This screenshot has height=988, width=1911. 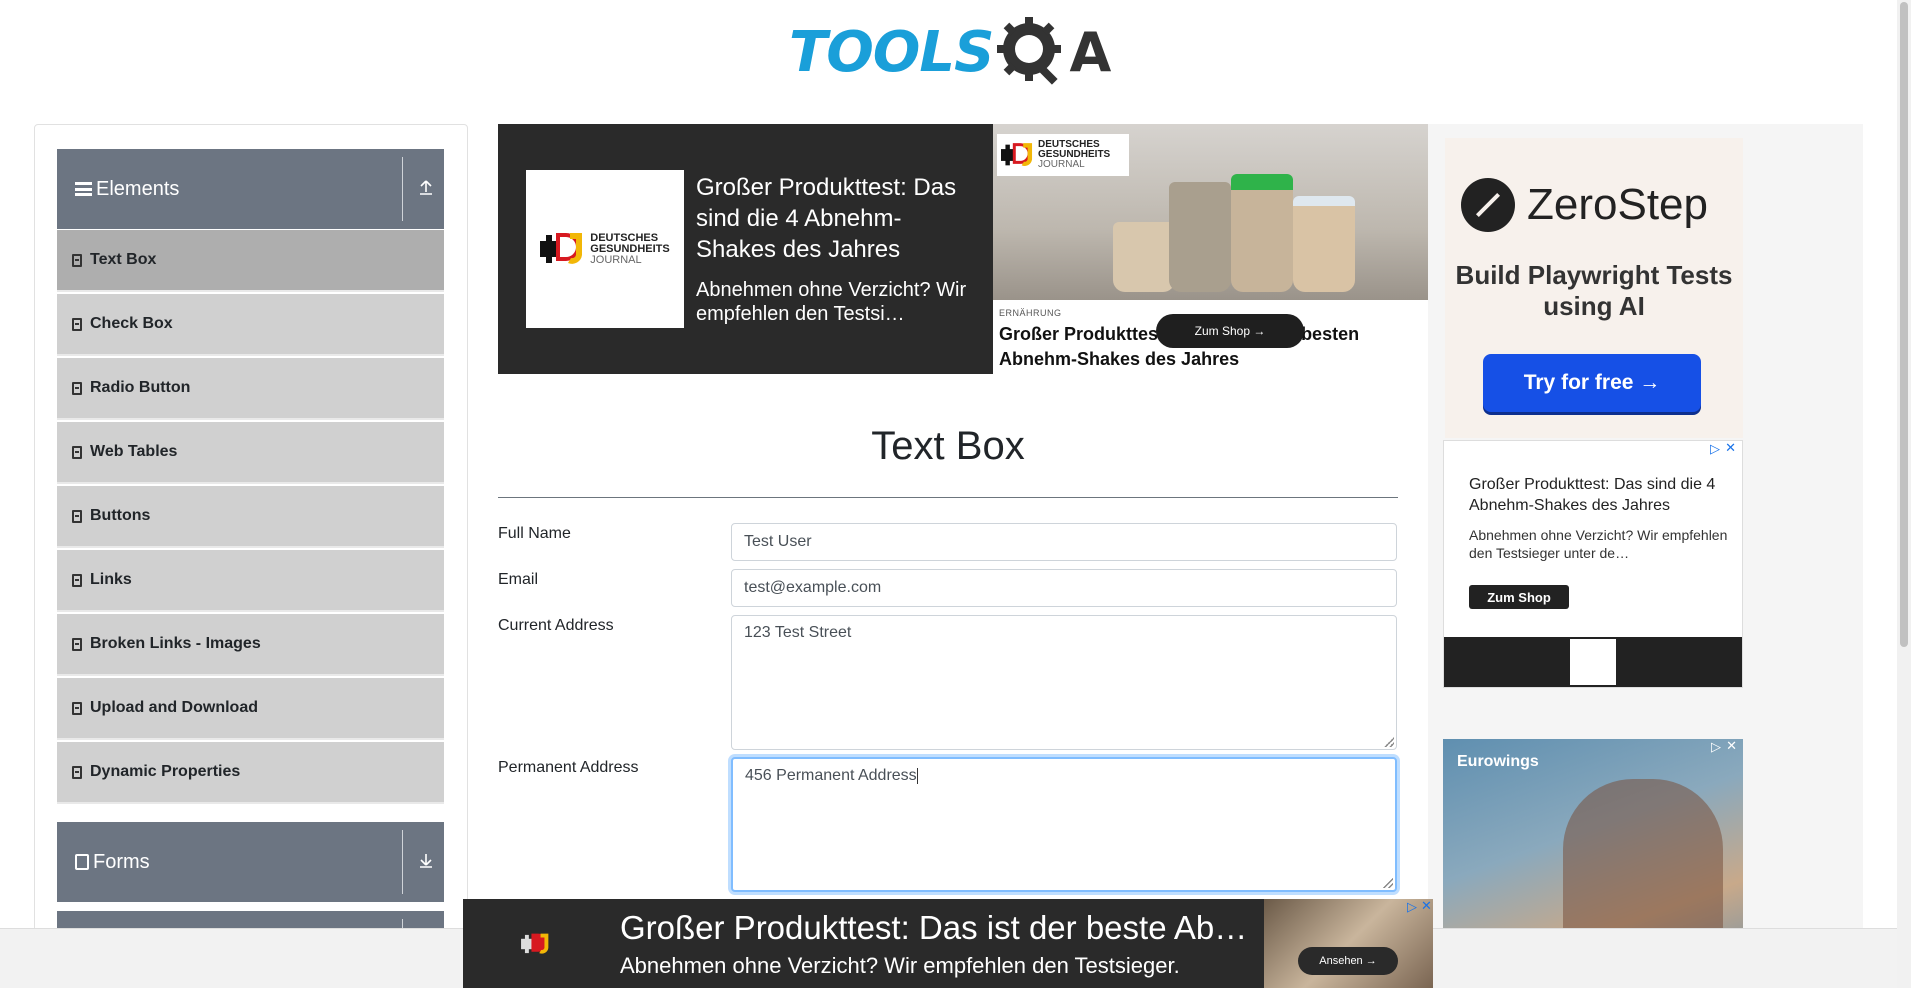 I want to click on menu-item-label: Text Box, so click(x=123, y=259).